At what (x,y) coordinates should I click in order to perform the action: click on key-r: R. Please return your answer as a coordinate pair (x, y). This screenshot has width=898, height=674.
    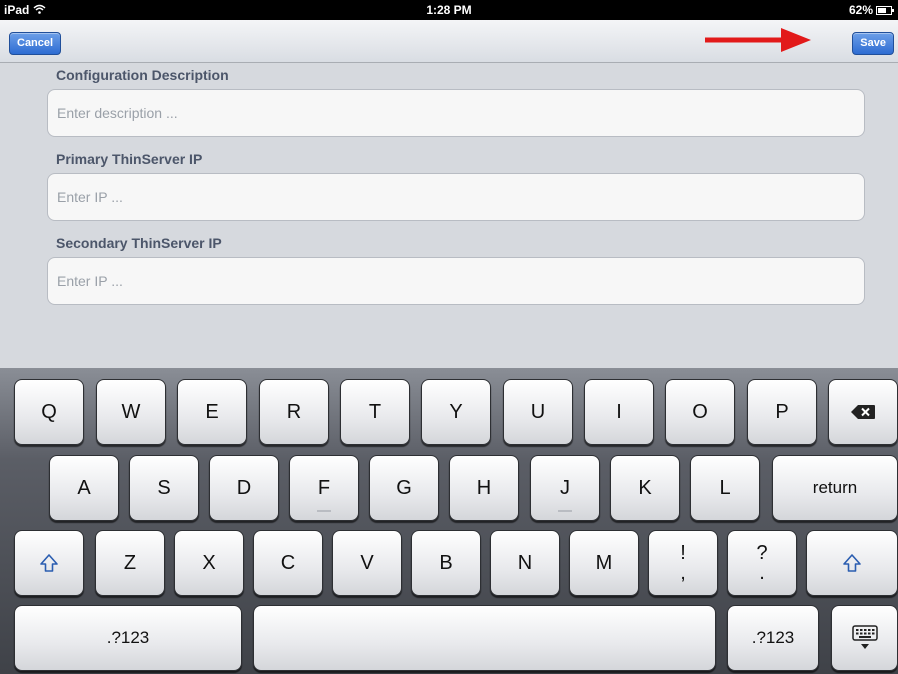
    Looking at the image, I should click on (294, 412).